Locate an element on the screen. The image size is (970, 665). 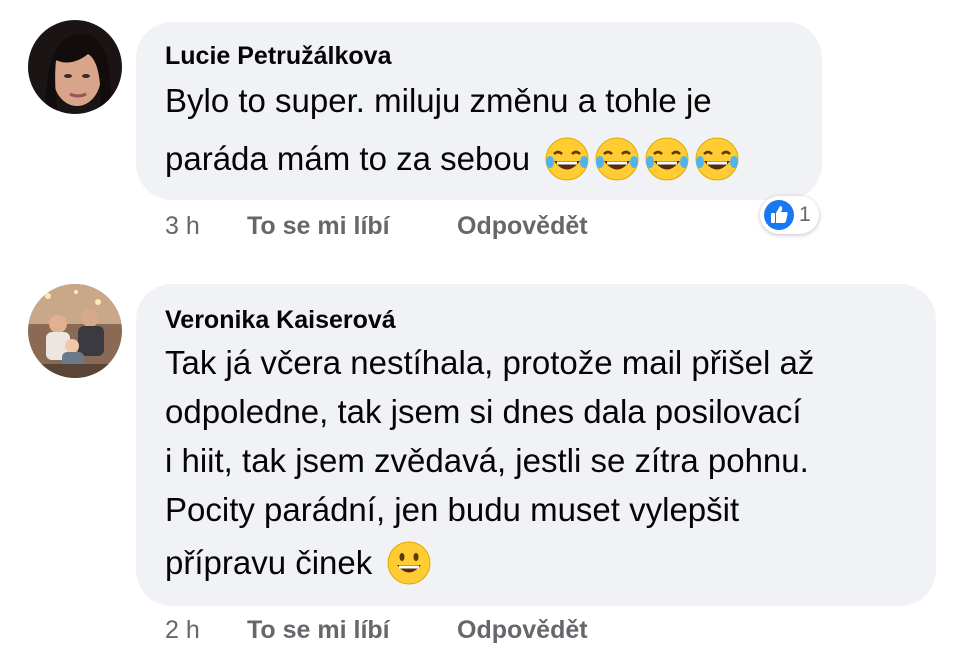
reaction-count: 1 is located at coordinates (805, 214).